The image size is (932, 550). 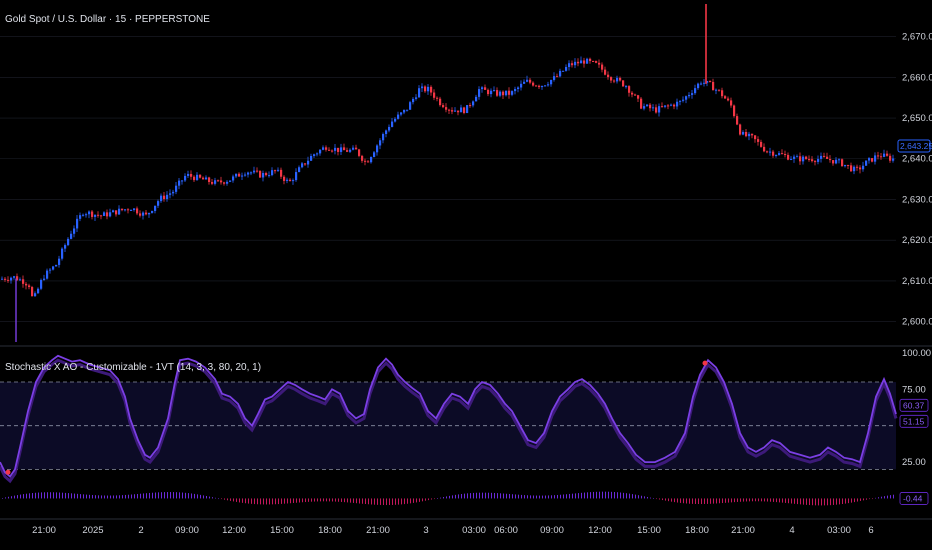 What do you see at coordinates (914, 421) in the screenshot?
I see `indicator-value-label: 51.15` at bounding box center [914, 421].